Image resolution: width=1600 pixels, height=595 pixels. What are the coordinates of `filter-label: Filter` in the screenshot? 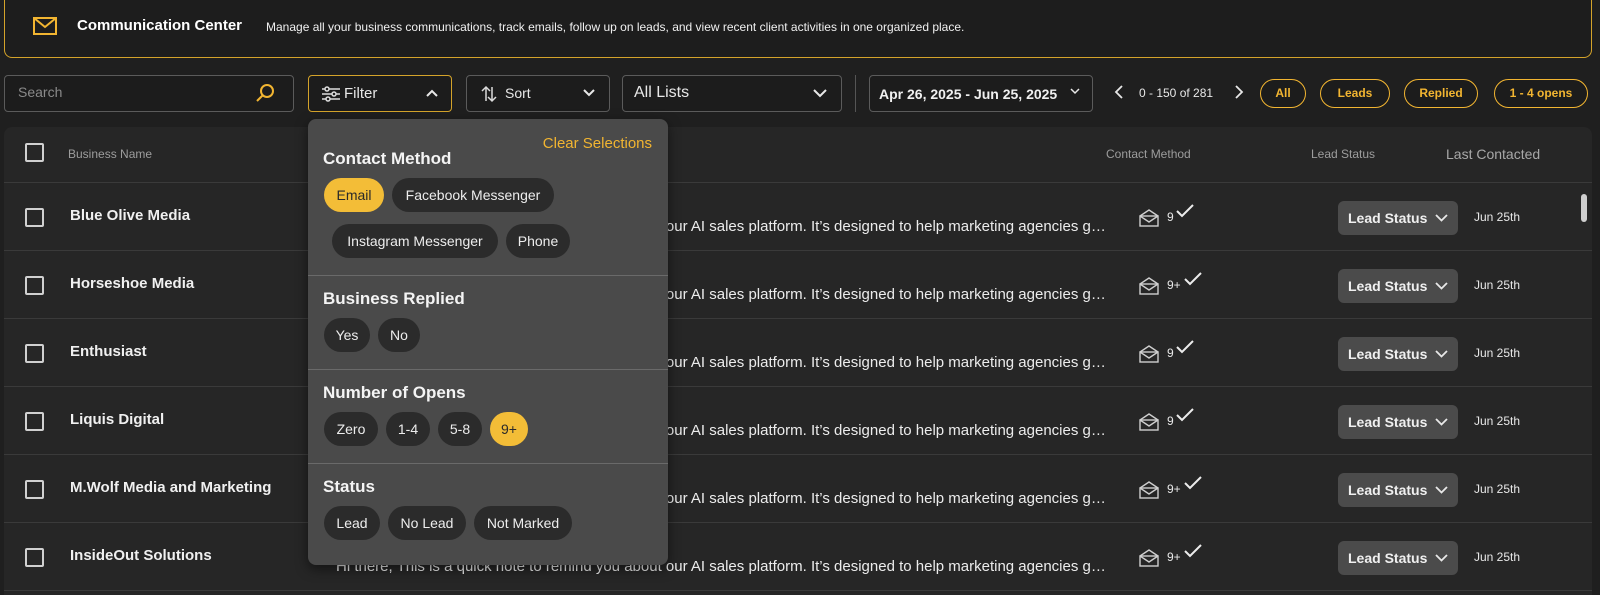 It's located at (361, 93).